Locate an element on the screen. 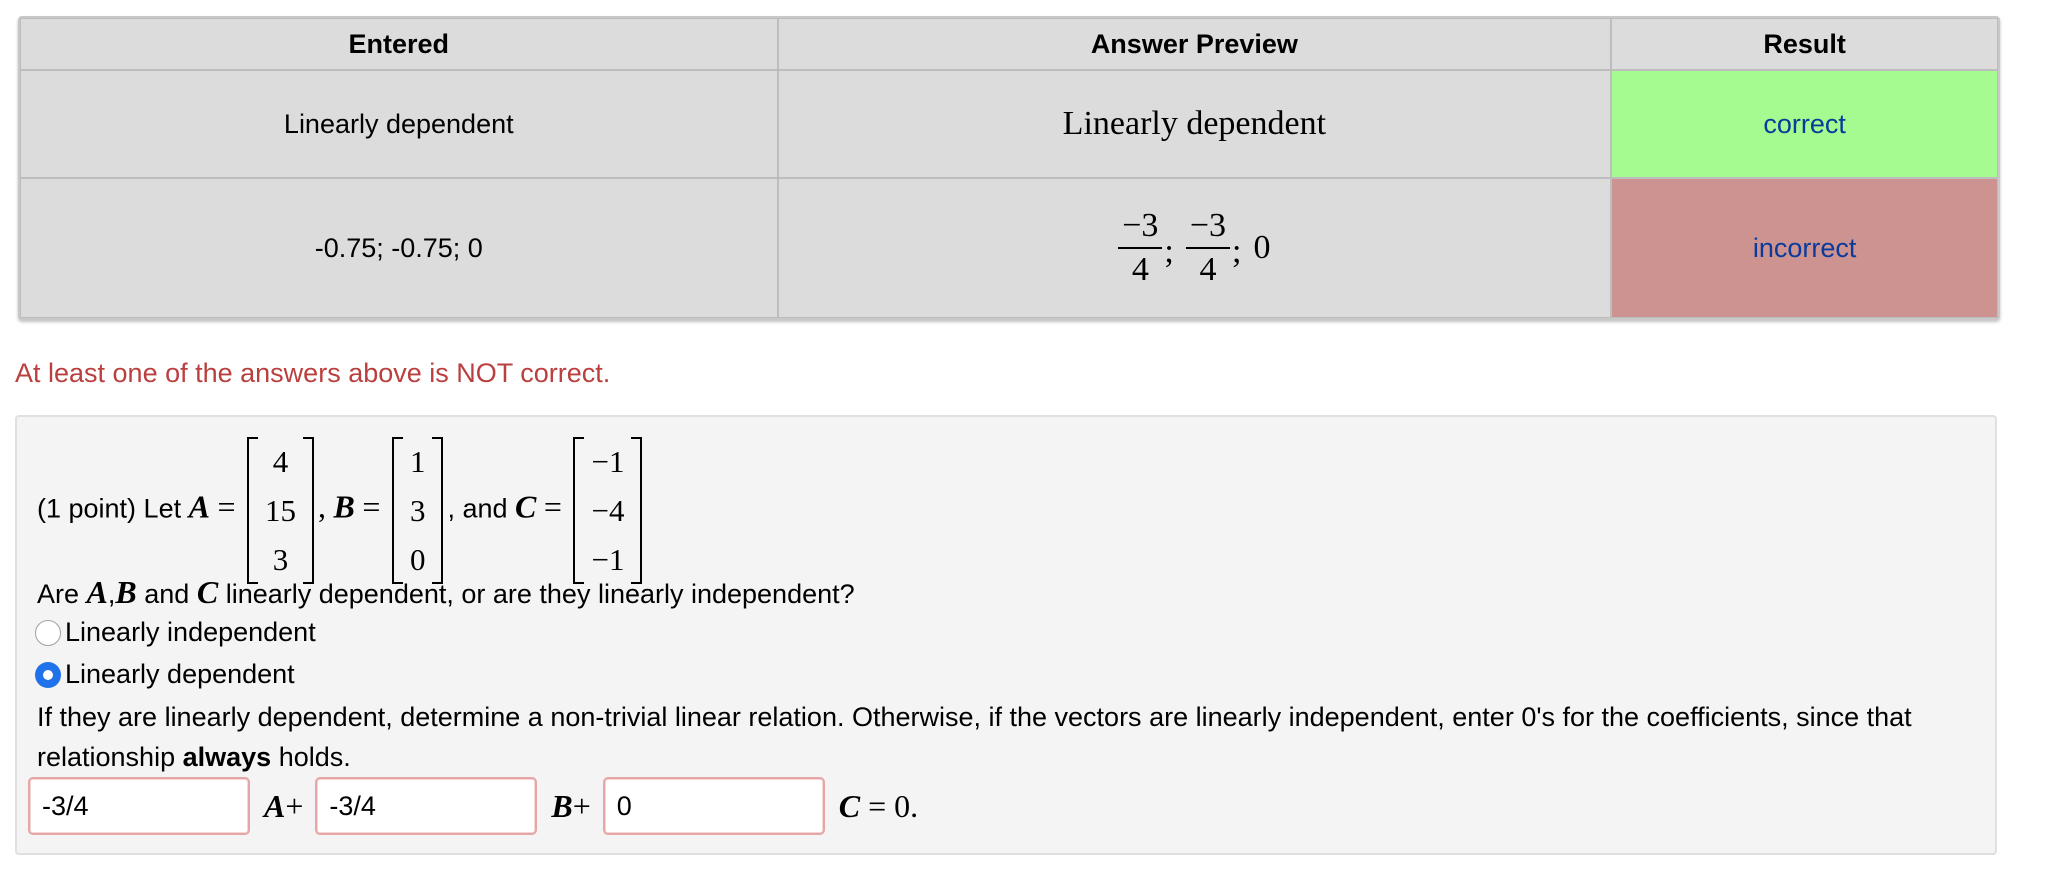 This screenshot has height=884, width=2052. matrix-cell: 3 is located at coordinates (417, 510).